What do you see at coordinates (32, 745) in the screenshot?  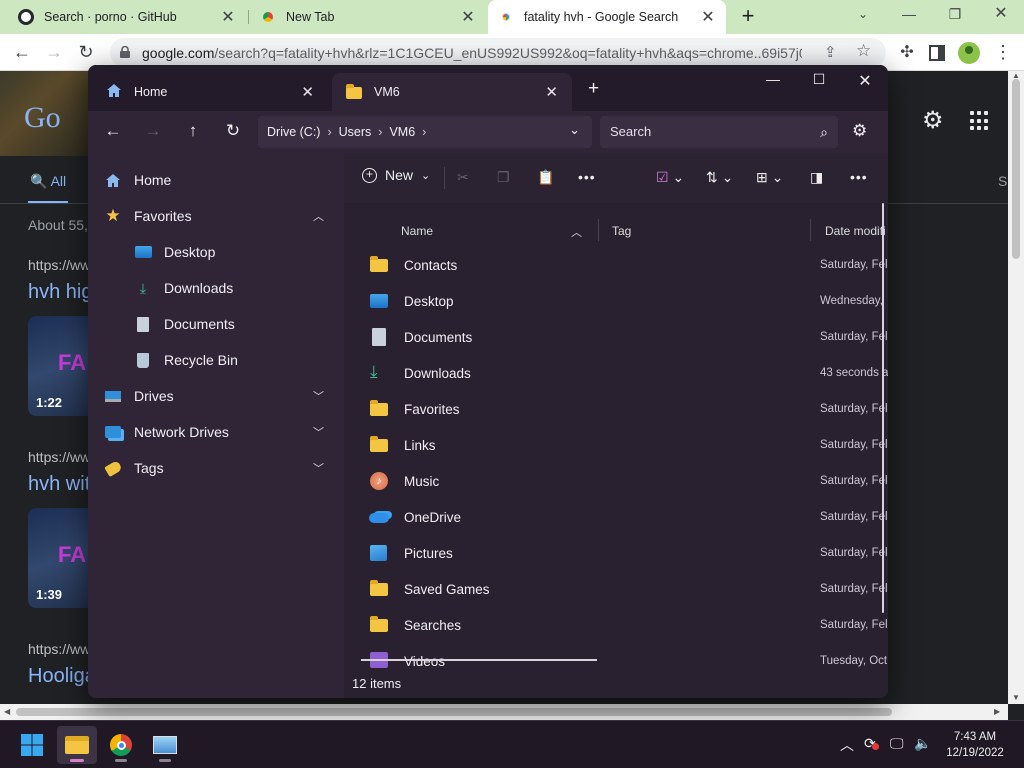 I see `start-button` at bounding box center [32, 745].